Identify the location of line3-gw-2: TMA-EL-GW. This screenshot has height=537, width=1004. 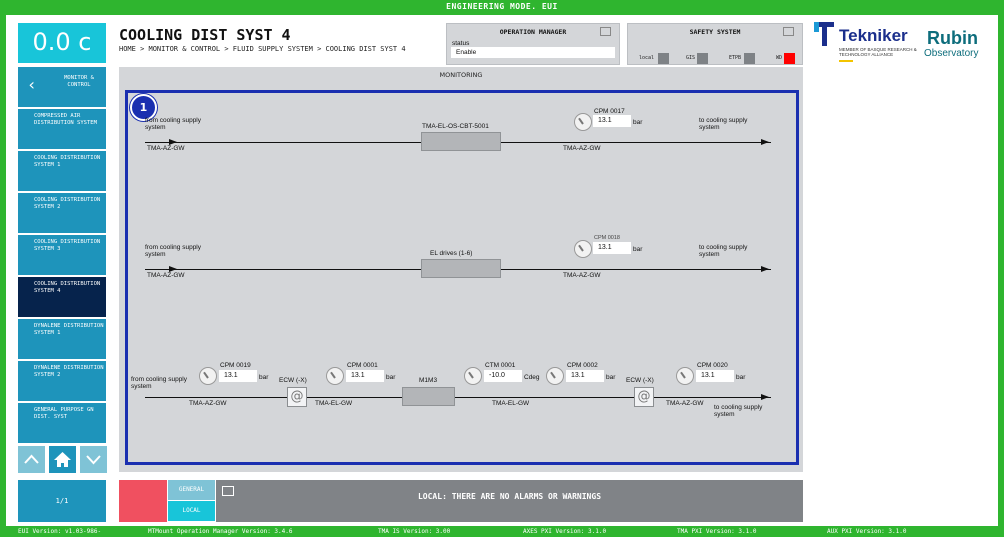
(334, 403).